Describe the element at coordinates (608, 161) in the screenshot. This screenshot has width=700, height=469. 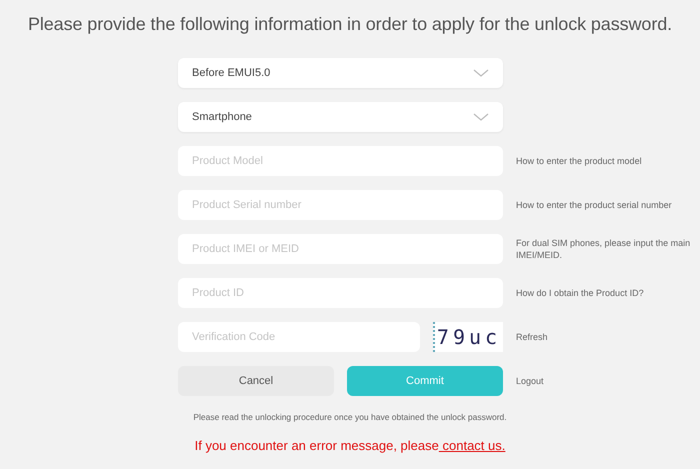
I see `help-link: How to enter the product model` at that location.